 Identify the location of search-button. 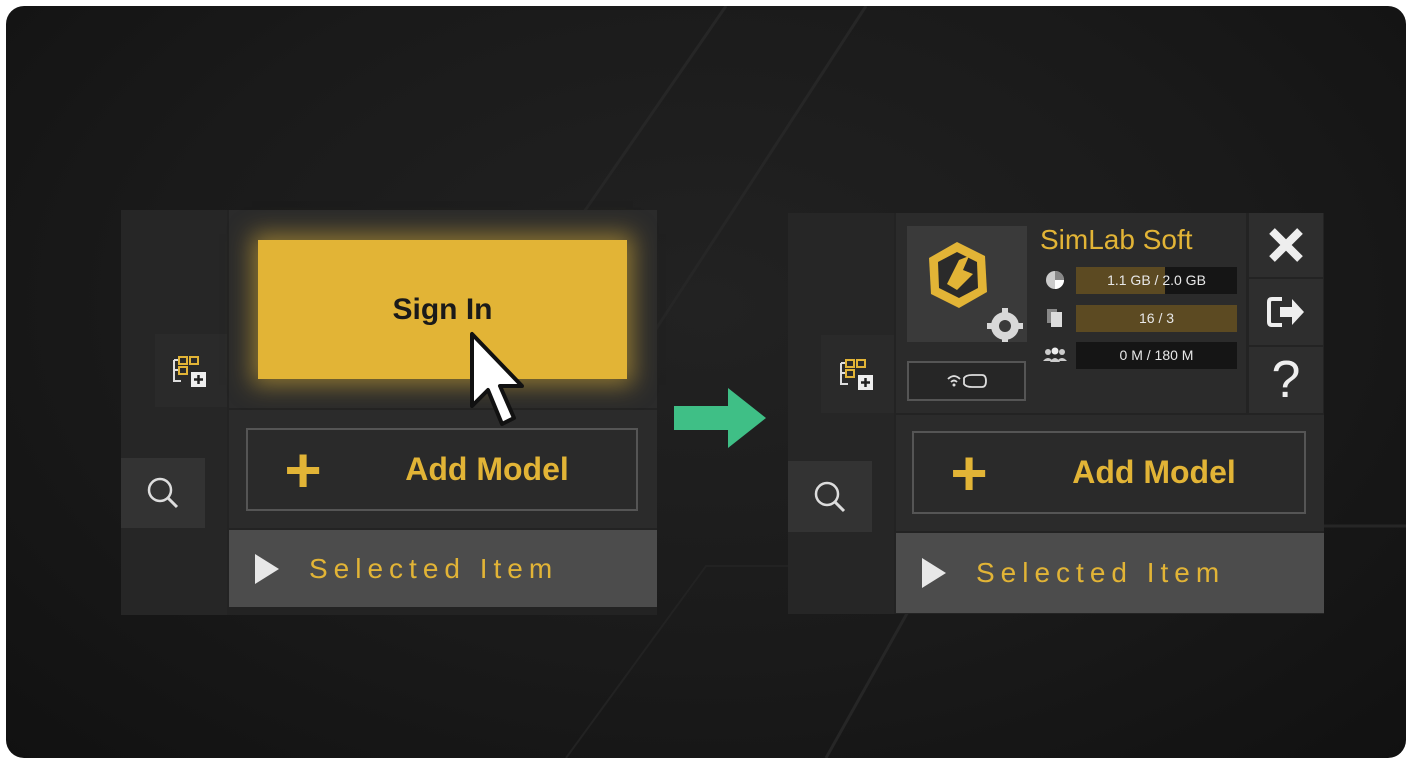
(163, 493).